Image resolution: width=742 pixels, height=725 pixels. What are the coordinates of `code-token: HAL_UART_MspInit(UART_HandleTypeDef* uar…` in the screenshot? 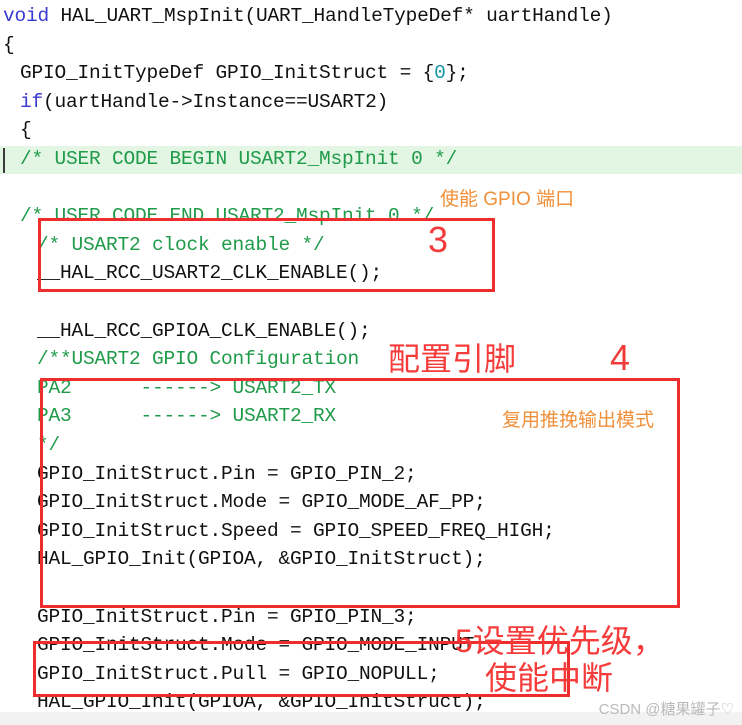 It's located at (331, 16).